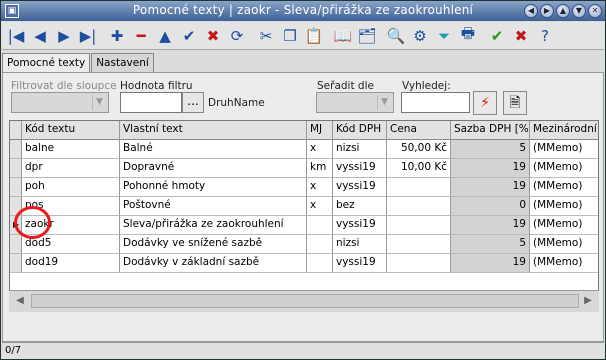 The width and height of the screenshot is (606, 360). Describe the element at coordinates (497, 36) in the screenshot. I see `ok-icon: ✔` at that location.